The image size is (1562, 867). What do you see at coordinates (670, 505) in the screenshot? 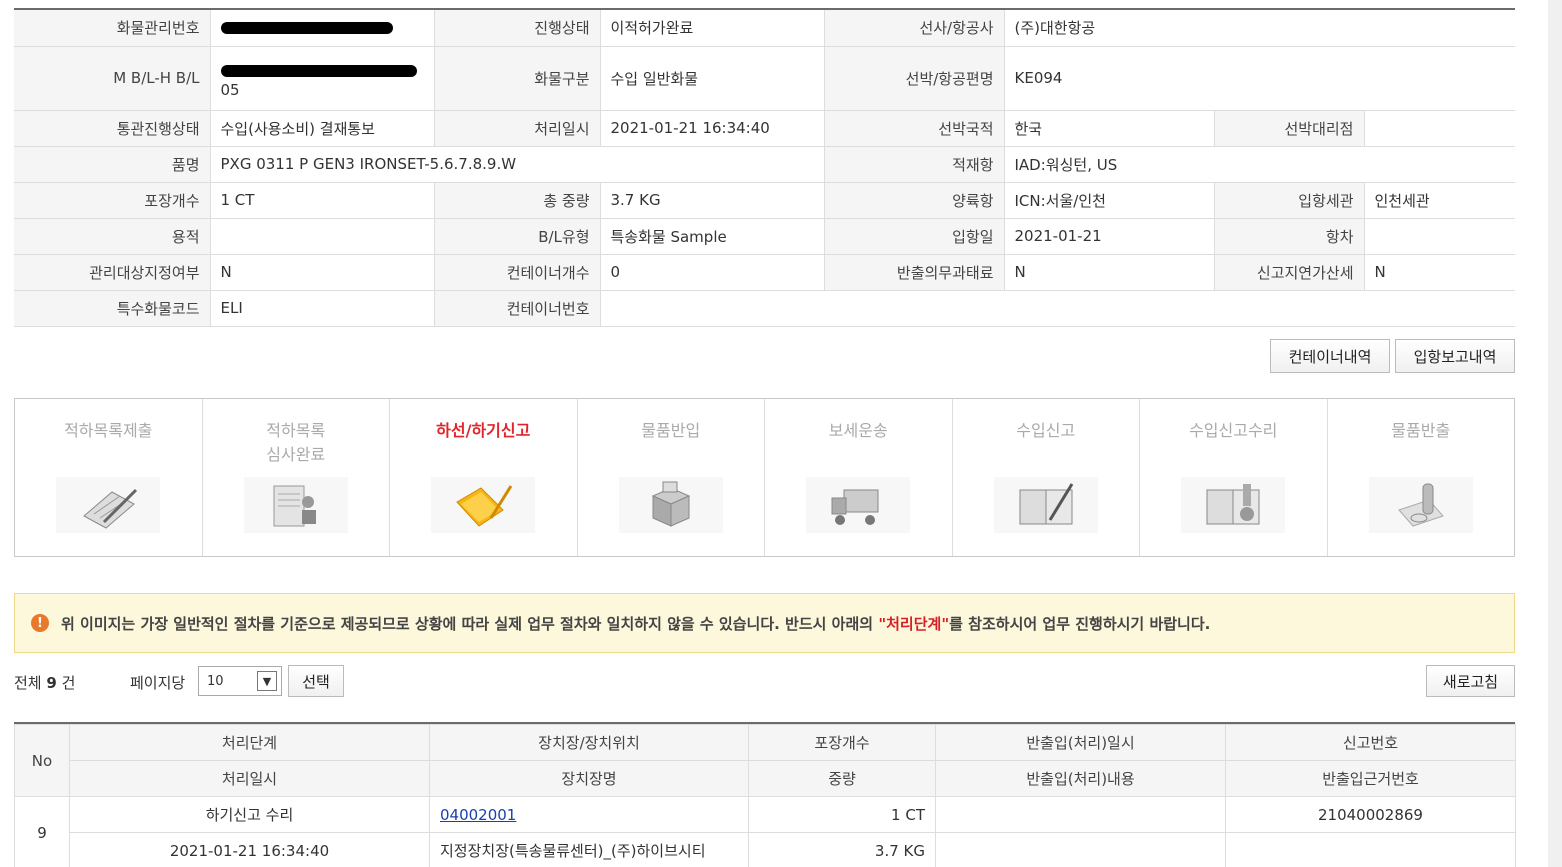
I see `boxes-icon` at bounding box center [670, 505].